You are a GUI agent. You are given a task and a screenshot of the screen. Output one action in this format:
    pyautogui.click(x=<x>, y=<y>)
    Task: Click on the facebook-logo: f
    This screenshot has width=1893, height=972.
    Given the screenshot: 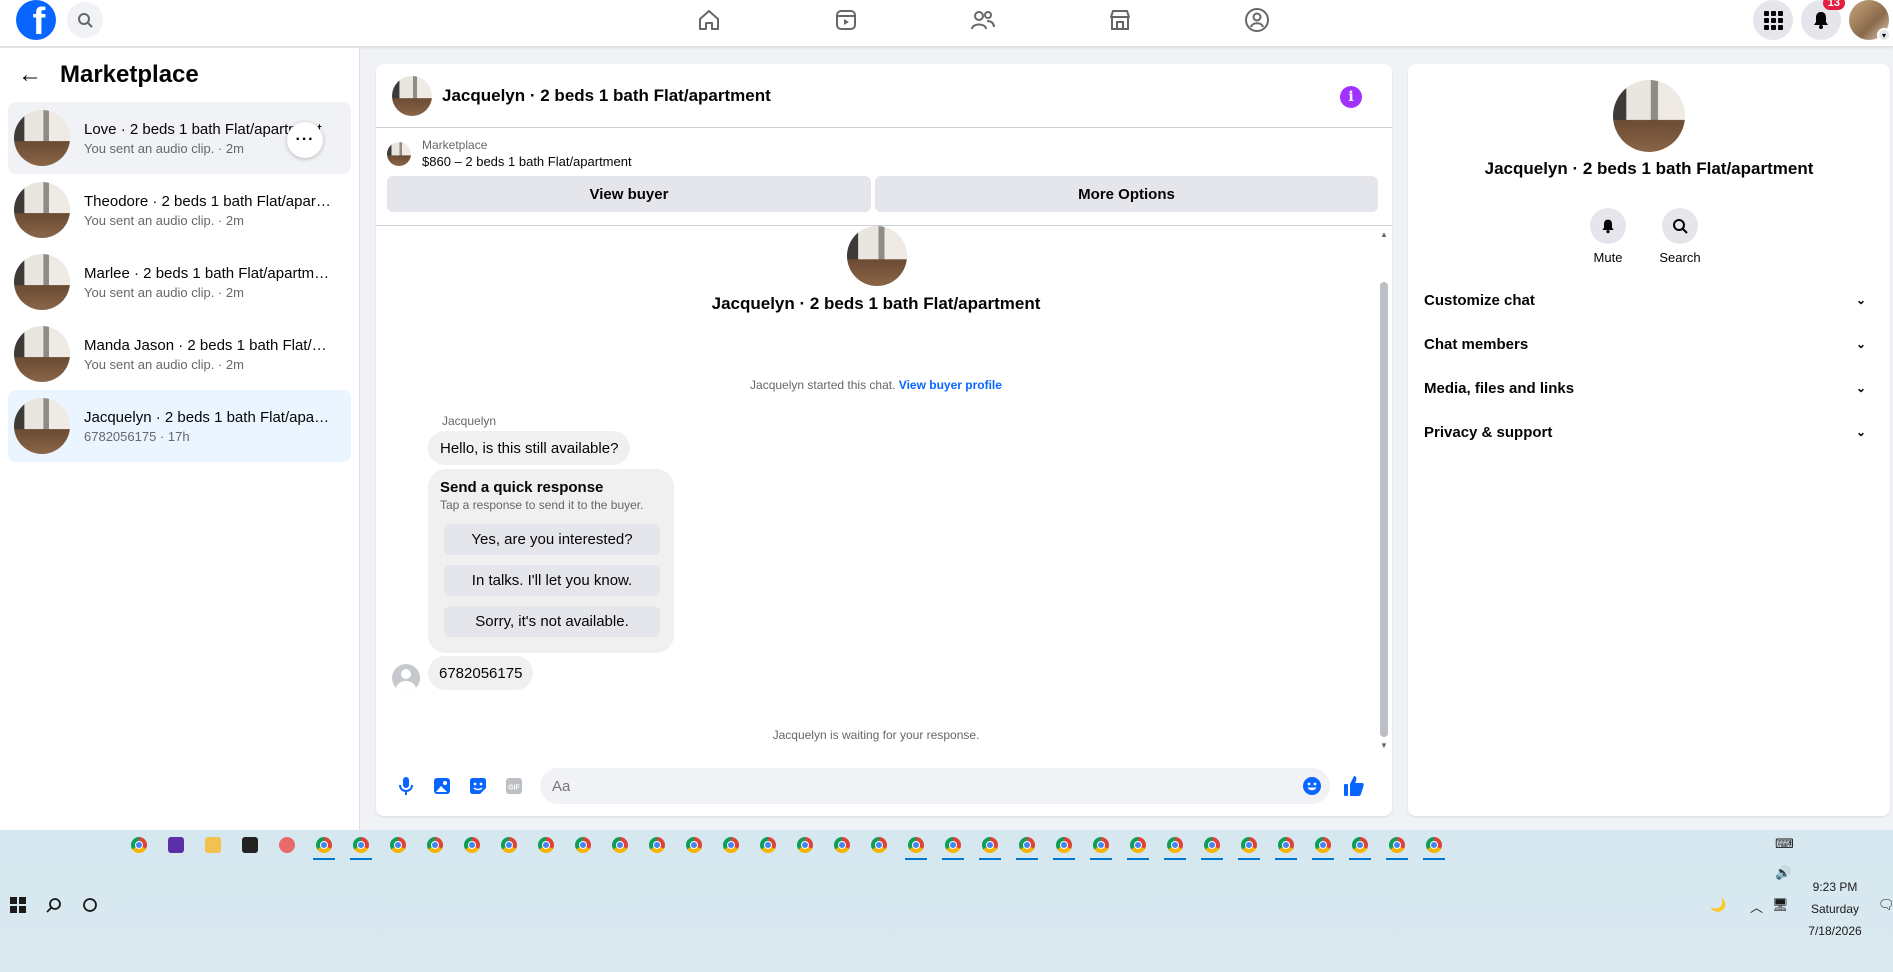 What is the action you would take?
    pyautogui.click(x=36, y=20)
    